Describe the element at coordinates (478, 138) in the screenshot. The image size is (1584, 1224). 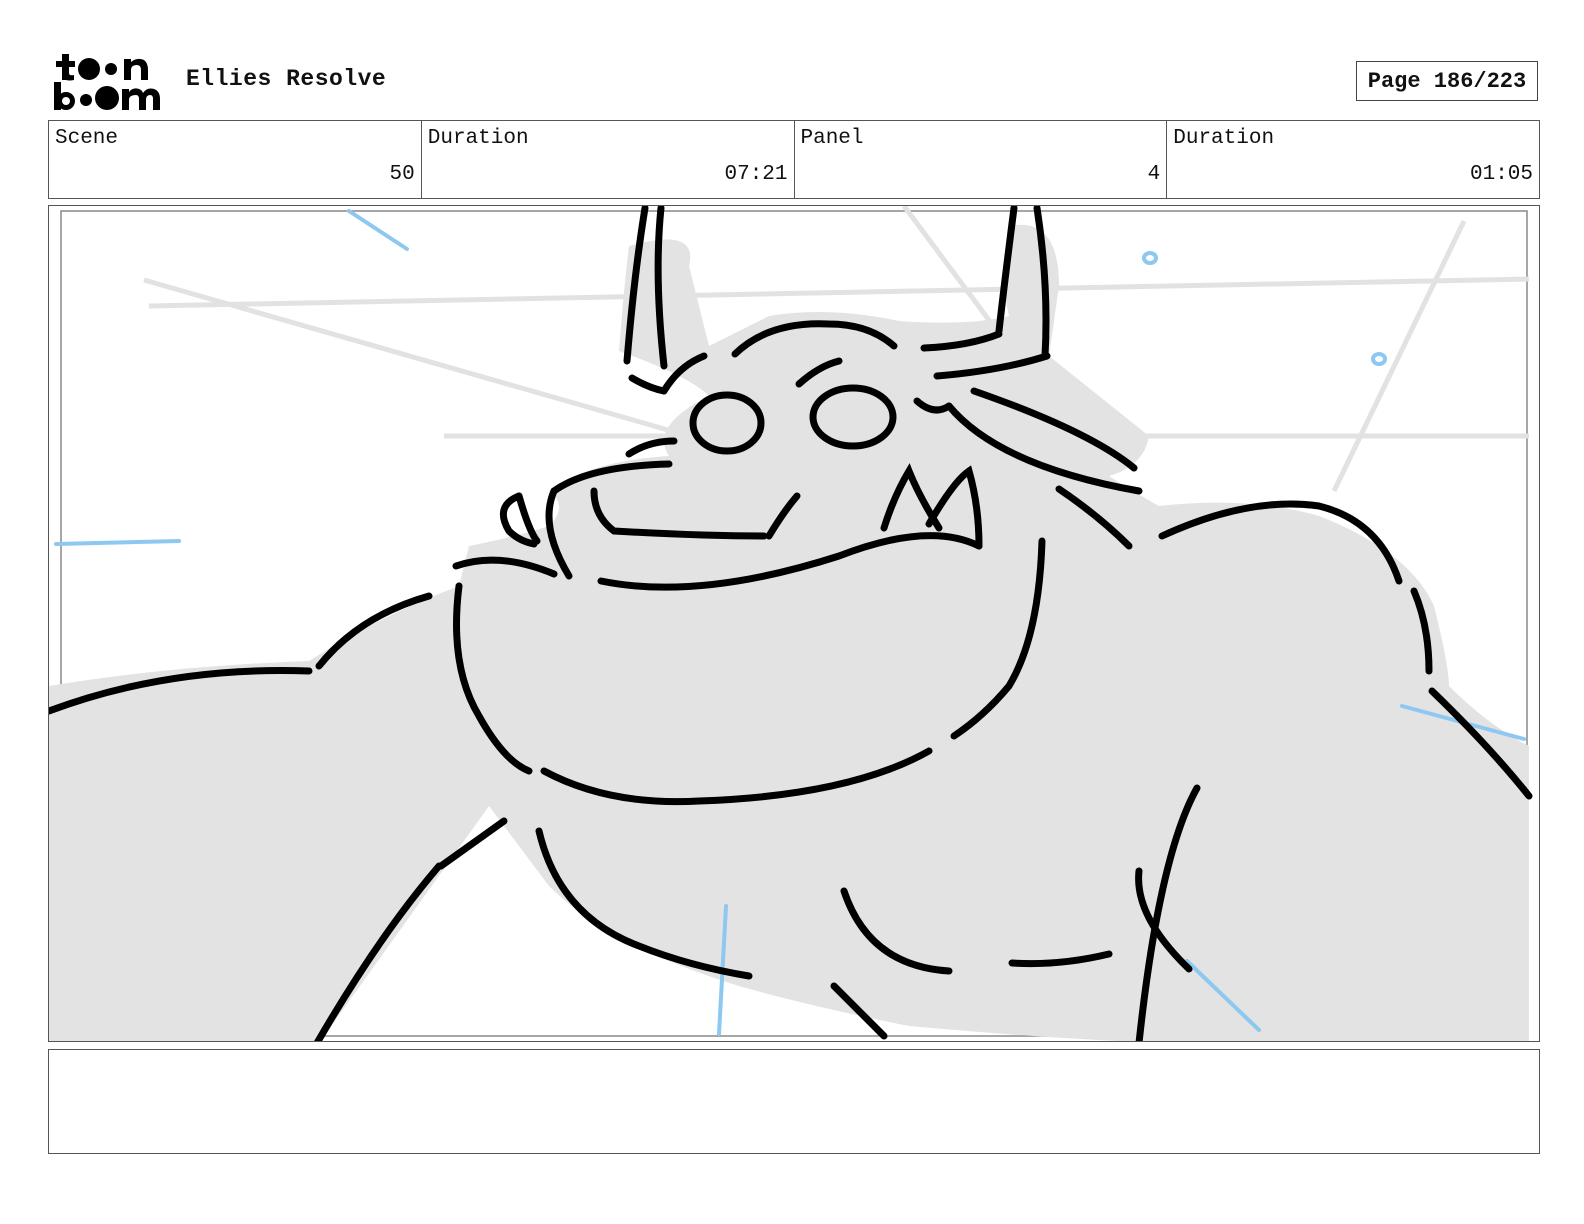
I see `scene-duration-label: Duration` at that location.